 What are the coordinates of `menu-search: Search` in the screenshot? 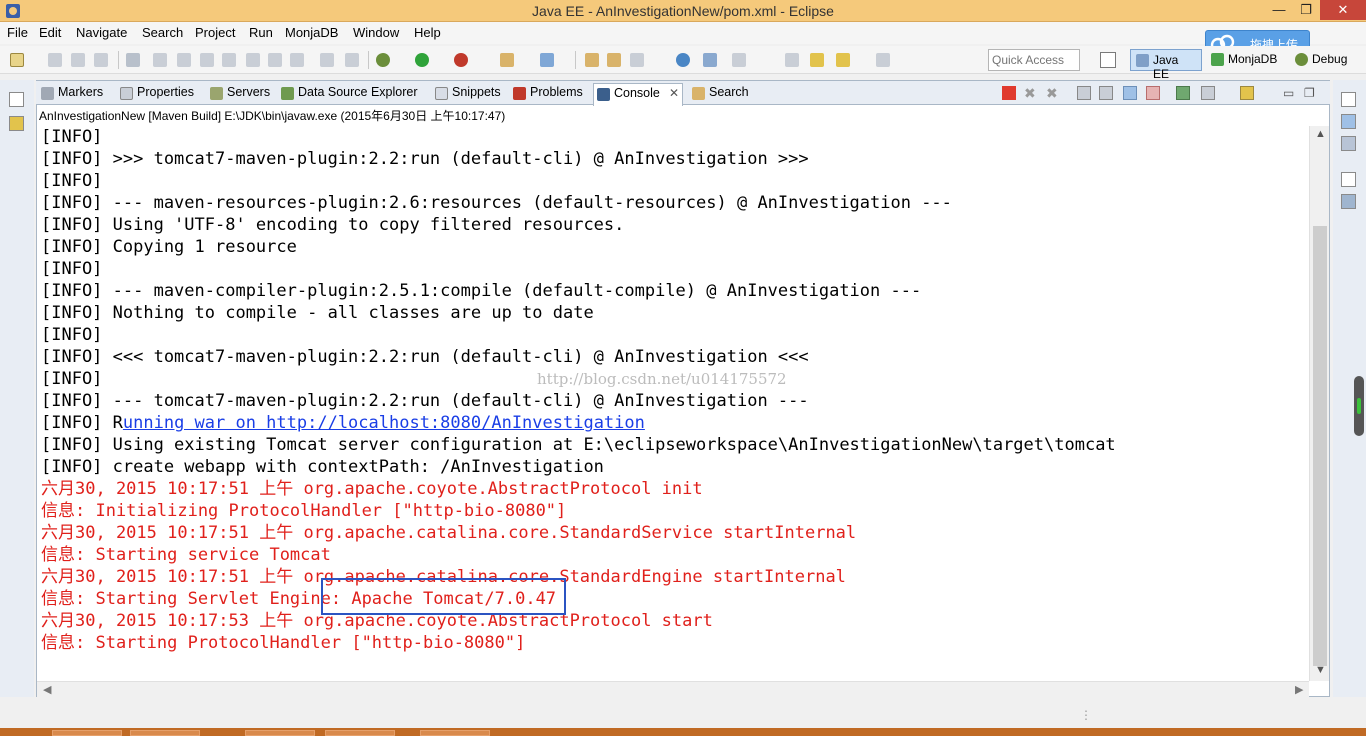 It's located at (162, 32).